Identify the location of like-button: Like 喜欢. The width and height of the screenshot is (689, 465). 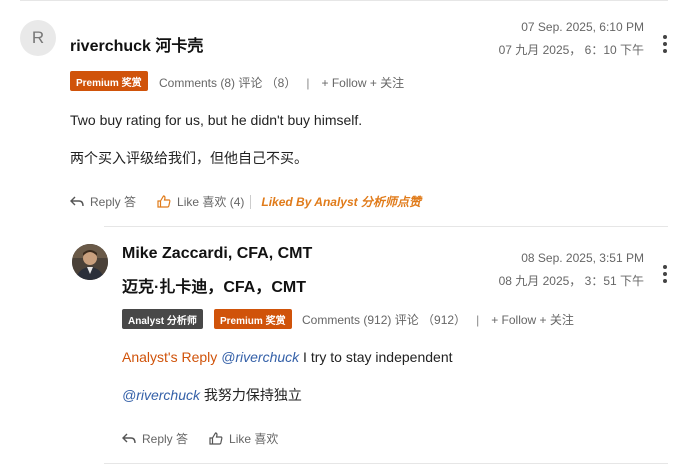
(243, 438).